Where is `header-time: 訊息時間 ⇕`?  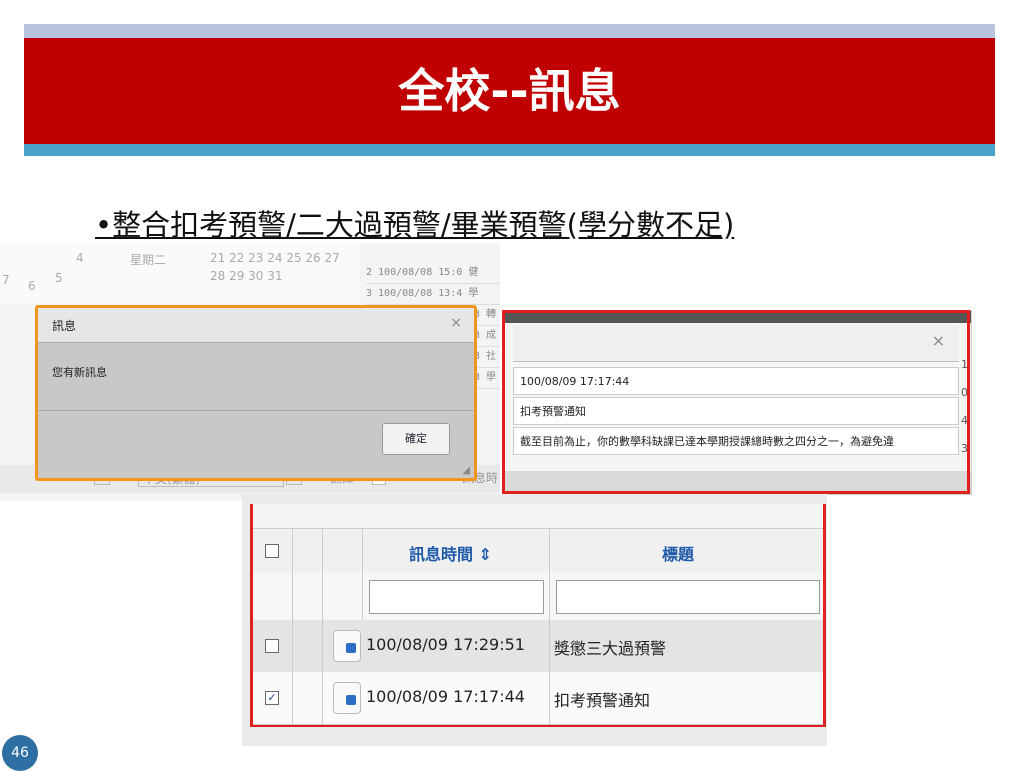 header-time: 訊息時間 ⇕ is located at coordinates (456, 551).